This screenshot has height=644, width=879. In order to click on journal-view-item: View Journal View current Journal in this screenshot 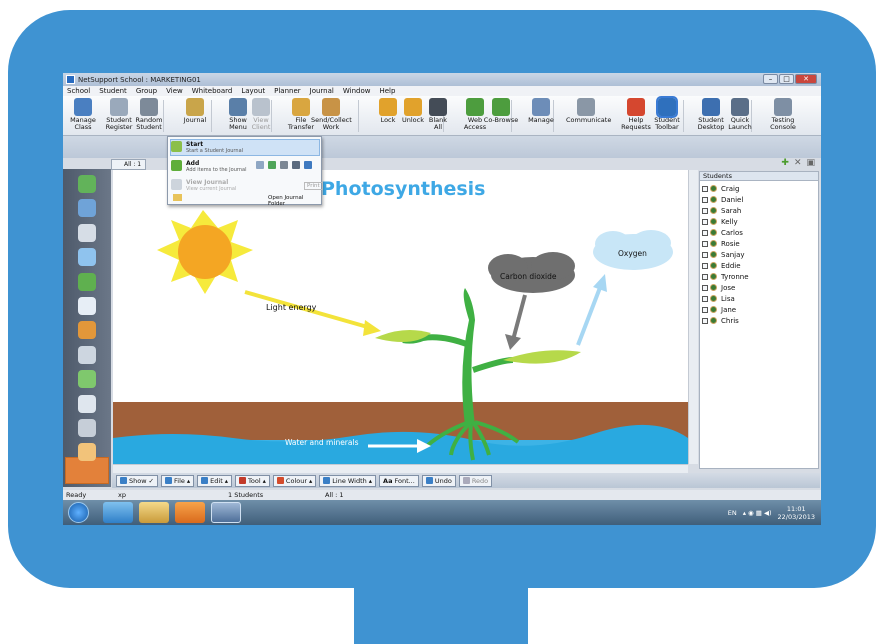, I will do `click(203, 185)`.